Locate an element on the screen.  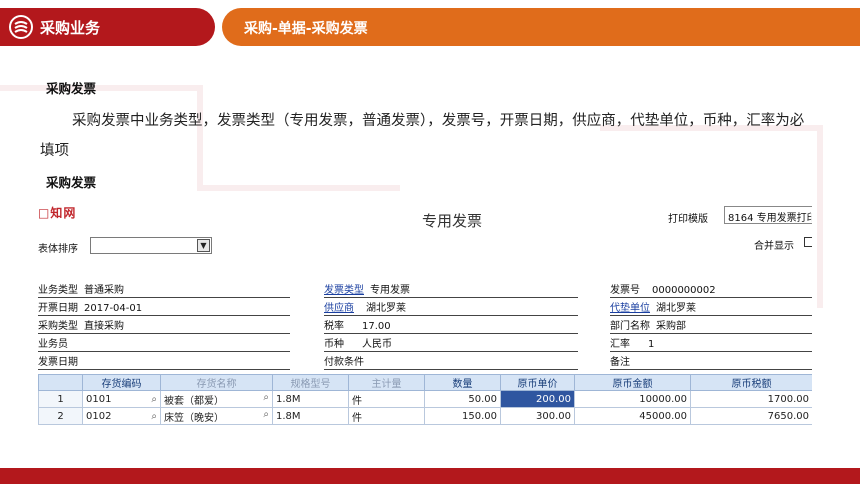
column-header: 存货编码 is located at coordinates (121, 382).